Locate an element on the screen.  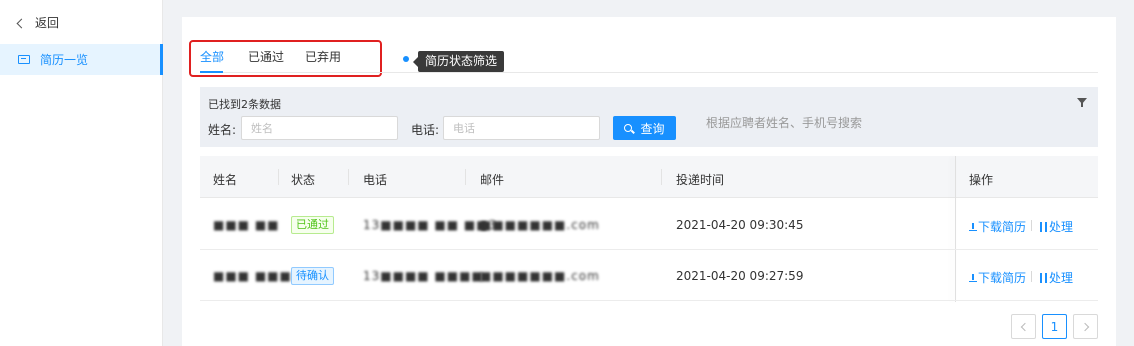
row2-time: 2021-04-20 09:27:59 is located at coordinates (740, 276).